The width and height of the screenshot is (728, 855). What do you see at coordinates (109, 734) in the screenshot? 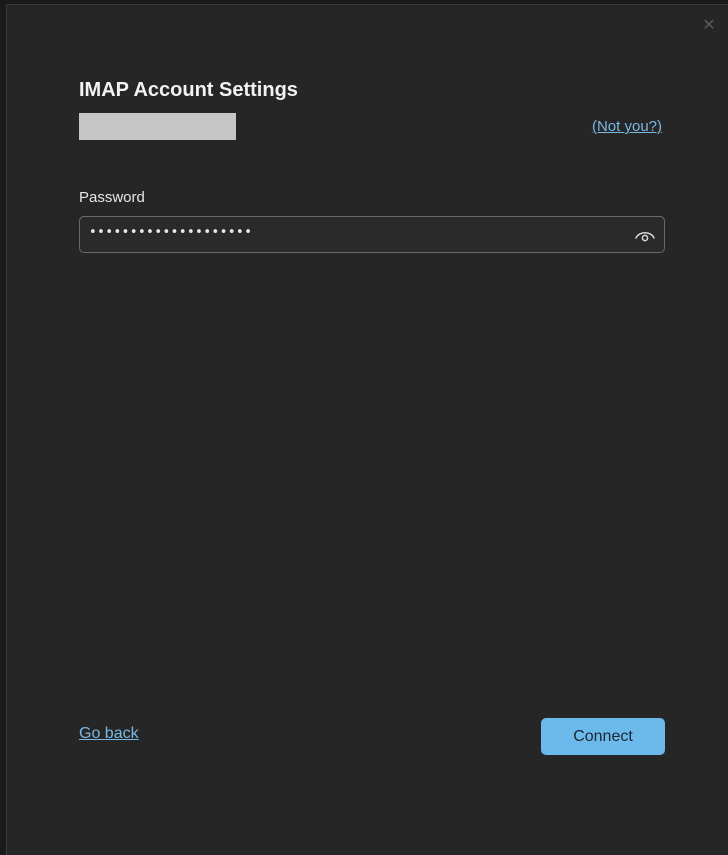
I see `go-back-link: Go back` at bounding box center [109, 734].